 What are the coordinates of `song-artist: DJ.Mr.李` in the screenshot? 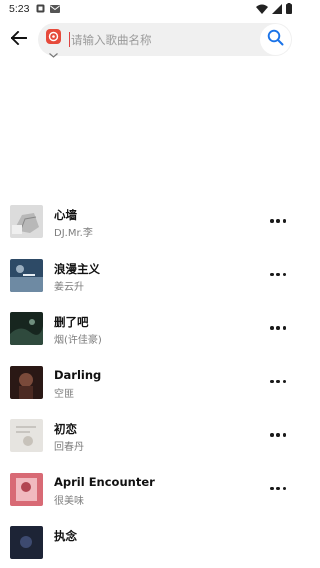 It's located at (73, 233).